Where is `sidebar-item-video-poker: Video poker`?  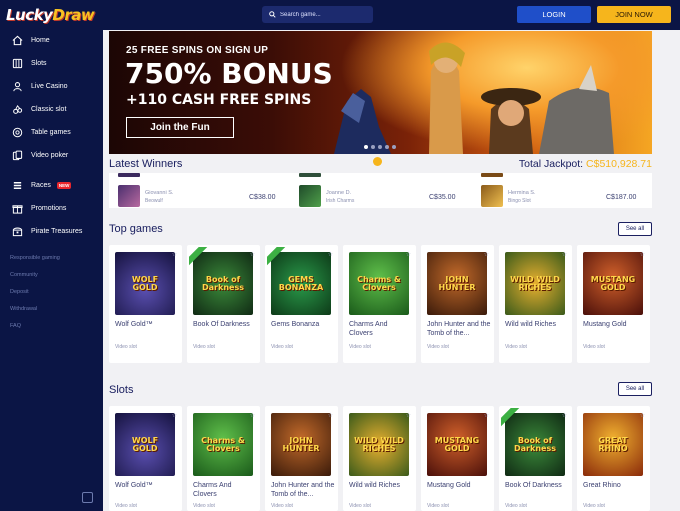 sidebar-item-video-poker: Video poker is located at coordinates (40, 155).